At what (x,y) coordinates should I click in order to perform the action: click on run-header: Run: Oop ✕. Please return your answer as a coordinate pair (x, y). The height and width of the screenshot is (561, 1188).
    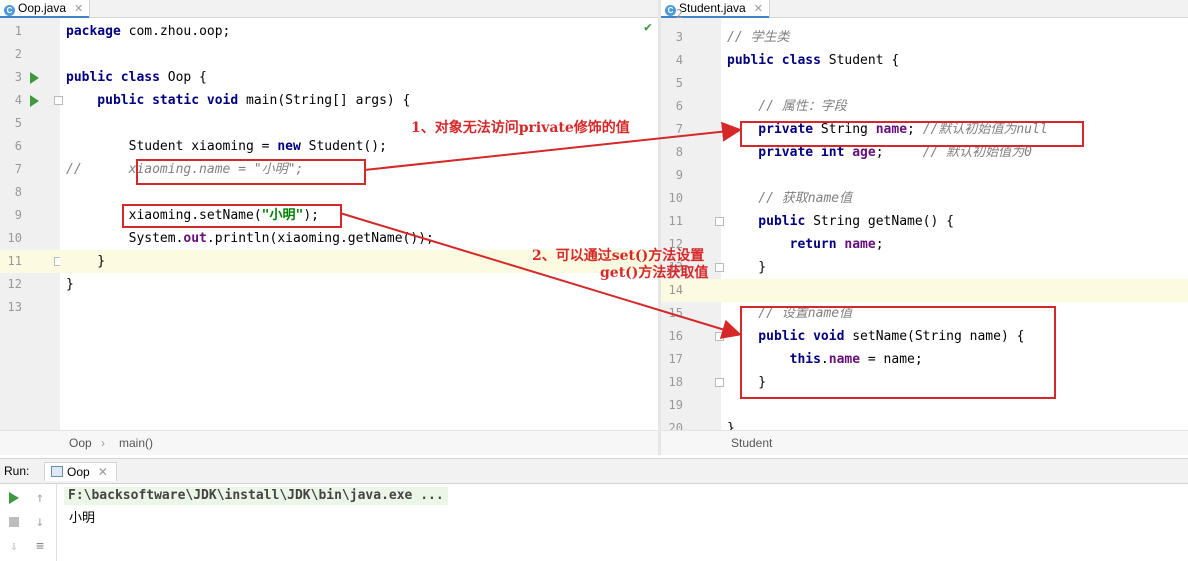
    Looking at the image, I should click on (594, 471).